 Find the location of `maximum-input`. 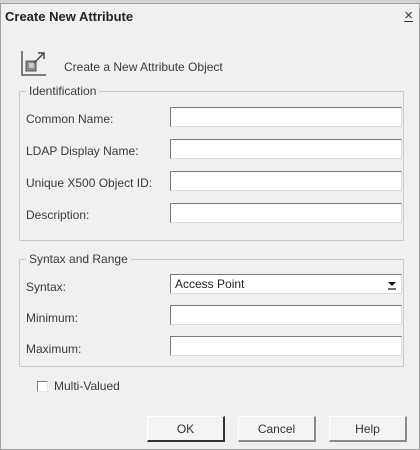

maximum-input is located at coordinates (286, 346).